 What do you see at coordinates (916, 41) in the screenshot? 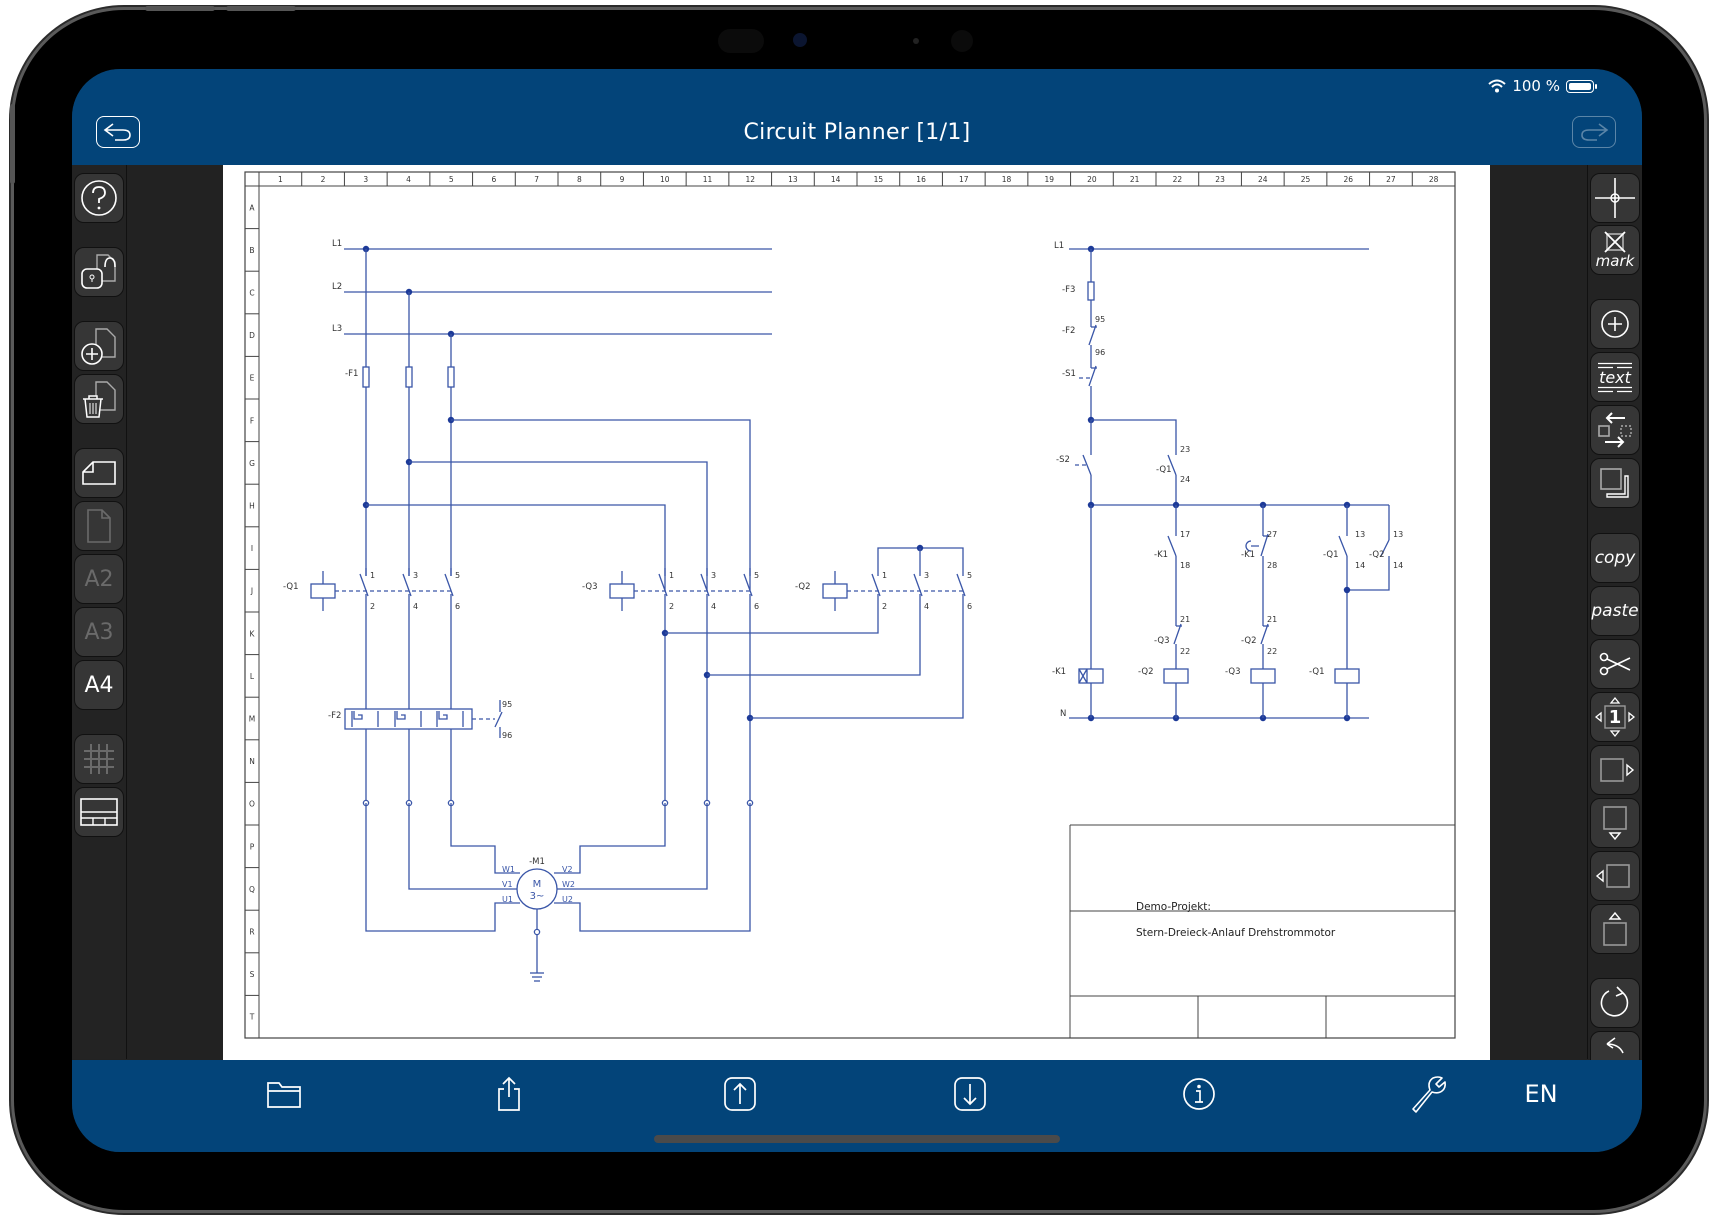
I see `camera-dot` at bounding box center [916, 41].